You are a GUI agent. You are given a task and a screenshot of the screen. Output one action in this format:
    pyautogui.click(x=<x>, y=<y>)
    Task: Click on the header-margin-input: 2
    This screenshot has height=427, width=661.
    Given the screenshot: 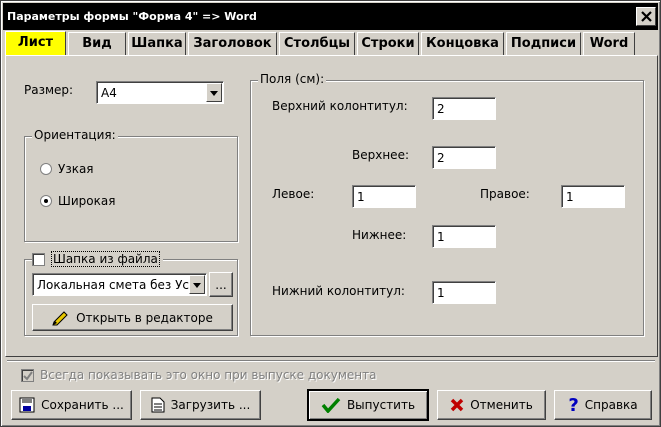 What is the action you would take?
    pyautogui.click(x=464, y=108)
    